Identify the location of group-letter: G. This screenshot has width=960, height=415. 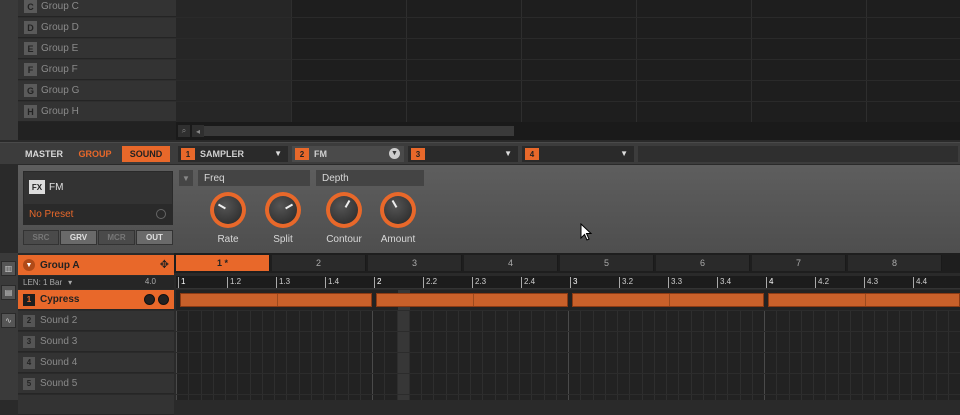
(30, 90).